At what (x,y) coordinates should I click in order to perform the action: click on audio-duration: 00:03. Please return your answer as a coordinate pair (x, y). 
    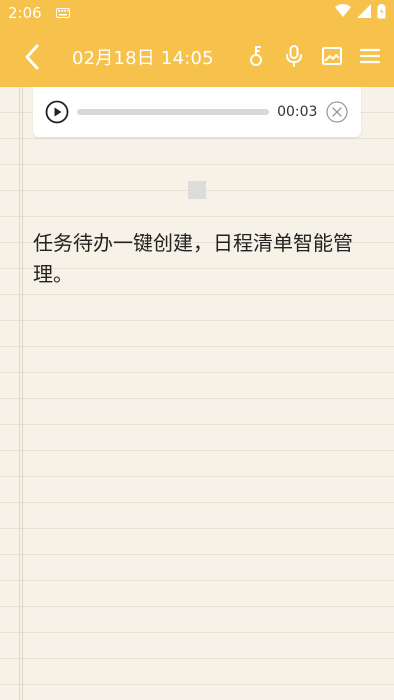
    Looking at the image, I should click on (297, 112).